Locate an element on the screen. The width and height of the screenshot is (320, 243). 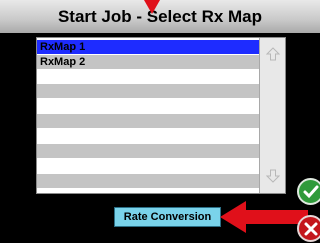
list-scrollbar is located at coordinates (272, 115).